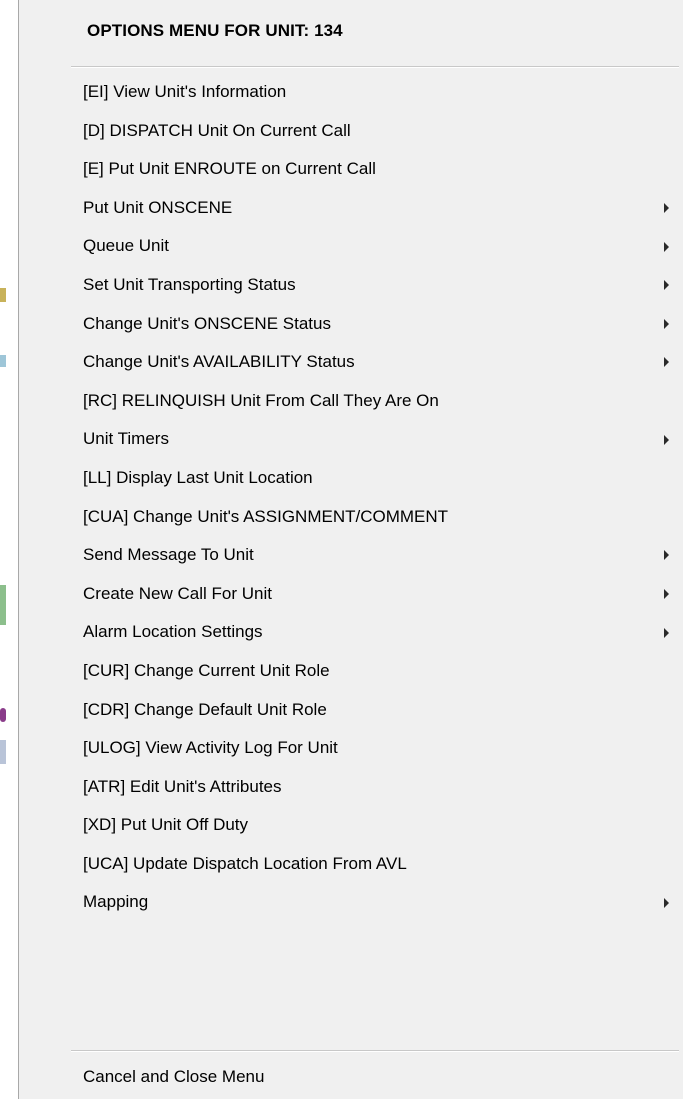  What do you see at coordinates (377, 362) in the screenshot?
I see `menu-item: Change Unit's AVAILABILITY Status` at bounding box center [377, 362].